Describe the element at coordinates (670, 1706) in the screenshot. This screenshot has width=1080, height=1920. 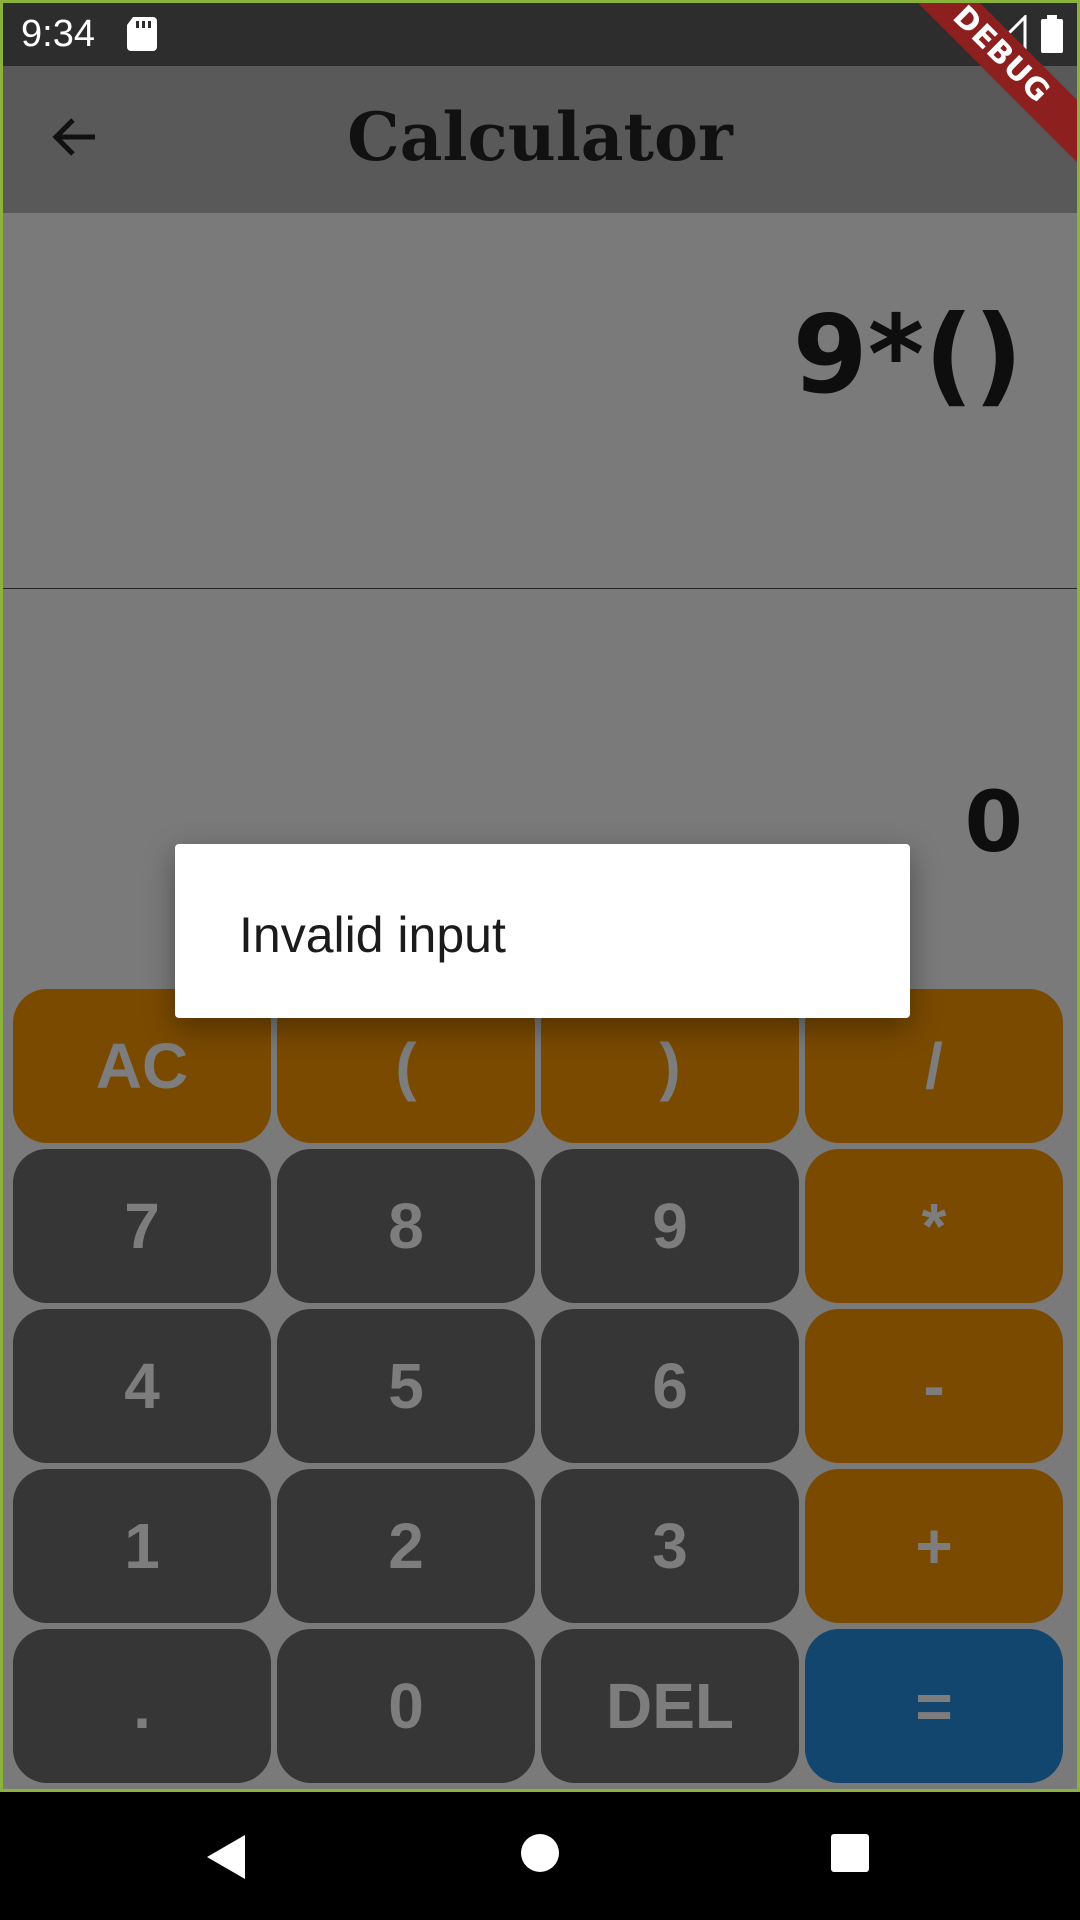
I see `key-delete-button: DEL` at that location.